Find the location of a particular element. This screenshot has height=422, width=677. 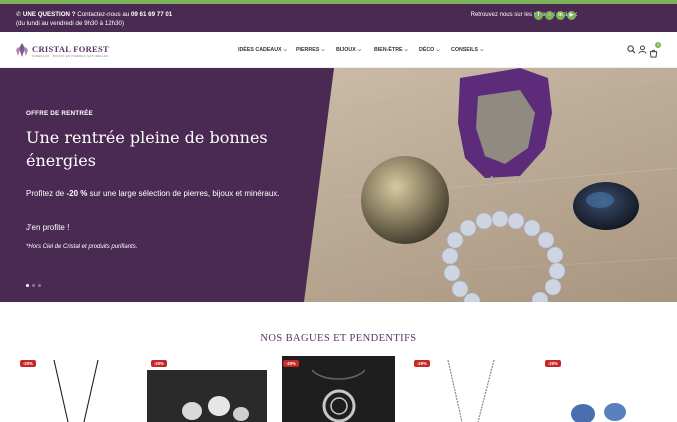

contact-text: Contactez-nous au is located at coordinates (103, 14).